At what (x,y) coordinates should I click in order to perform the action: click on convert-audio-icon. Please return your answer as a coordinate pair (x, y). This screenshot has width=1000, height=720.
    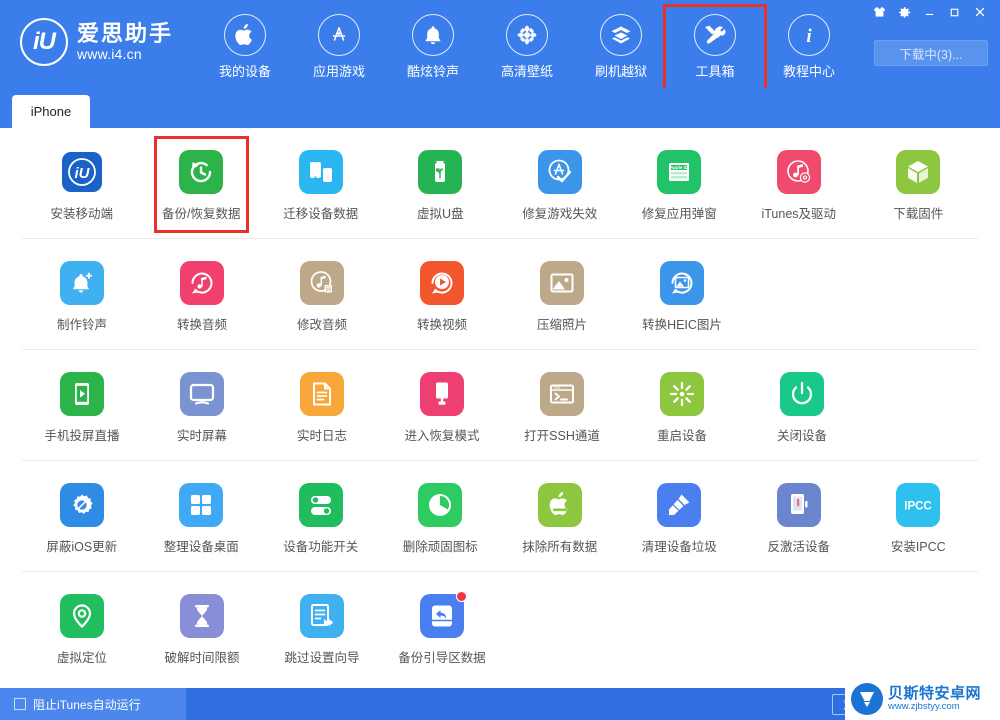
    Looking at the image, I should click on (202, 283).